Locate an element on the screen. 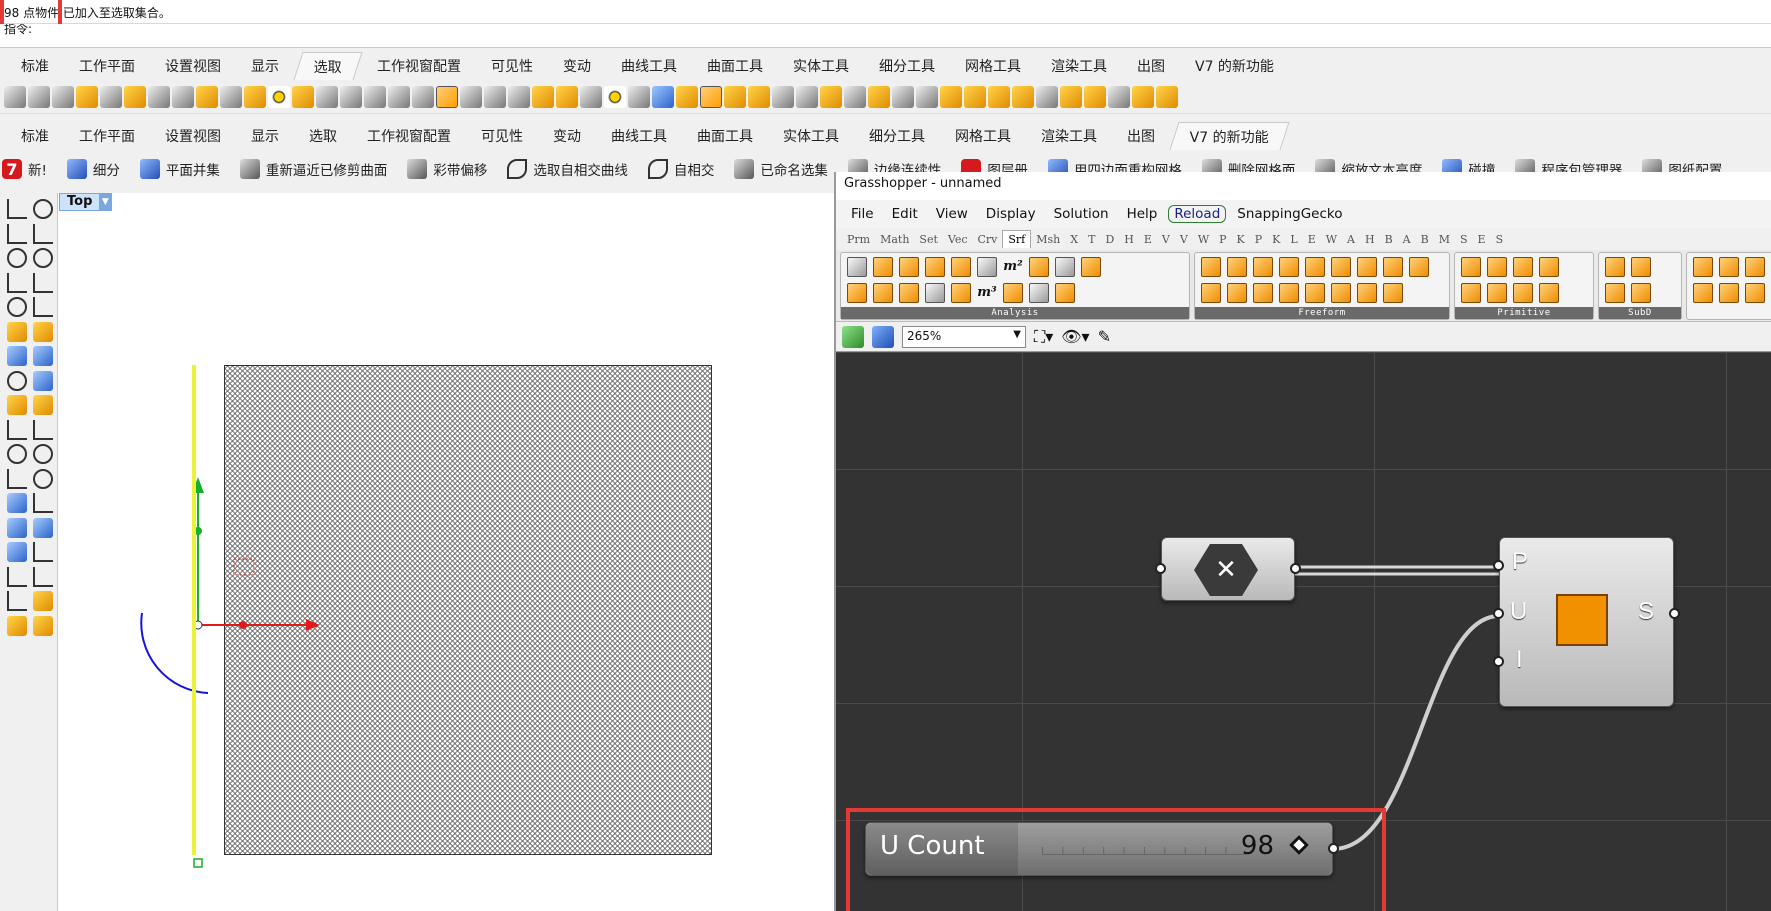 This screenshot has width=1771, height=911. input-grip-p is located at coordinates (1498, 565).